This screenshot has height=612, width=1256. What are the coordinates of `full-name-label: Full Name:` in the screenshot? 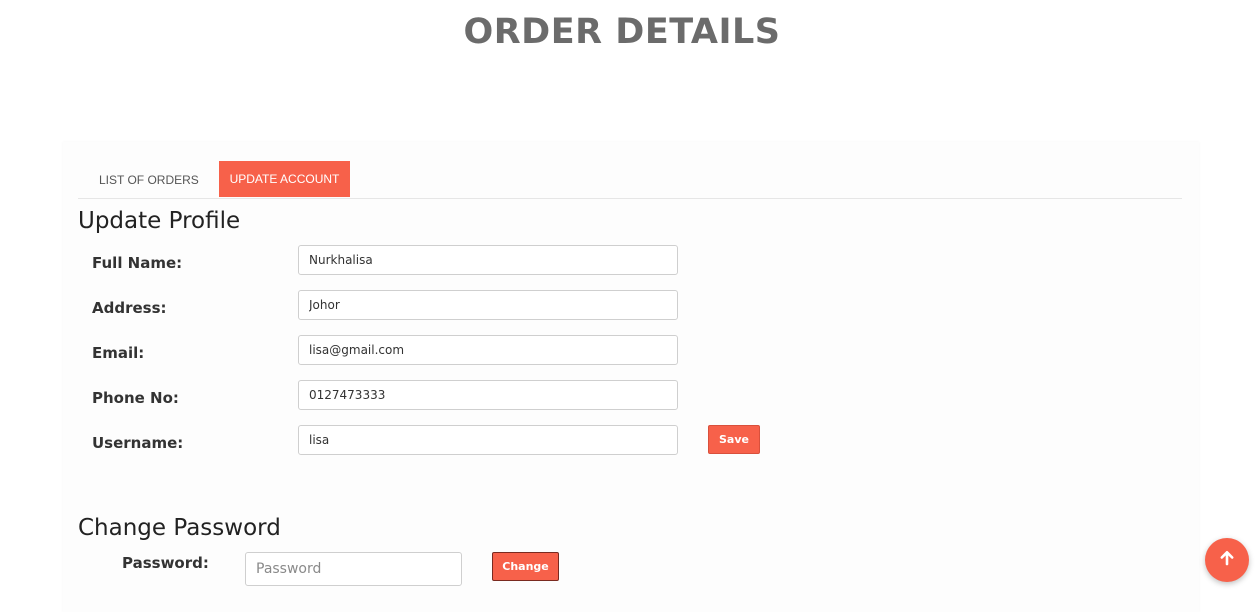 It's located at (137, 263).